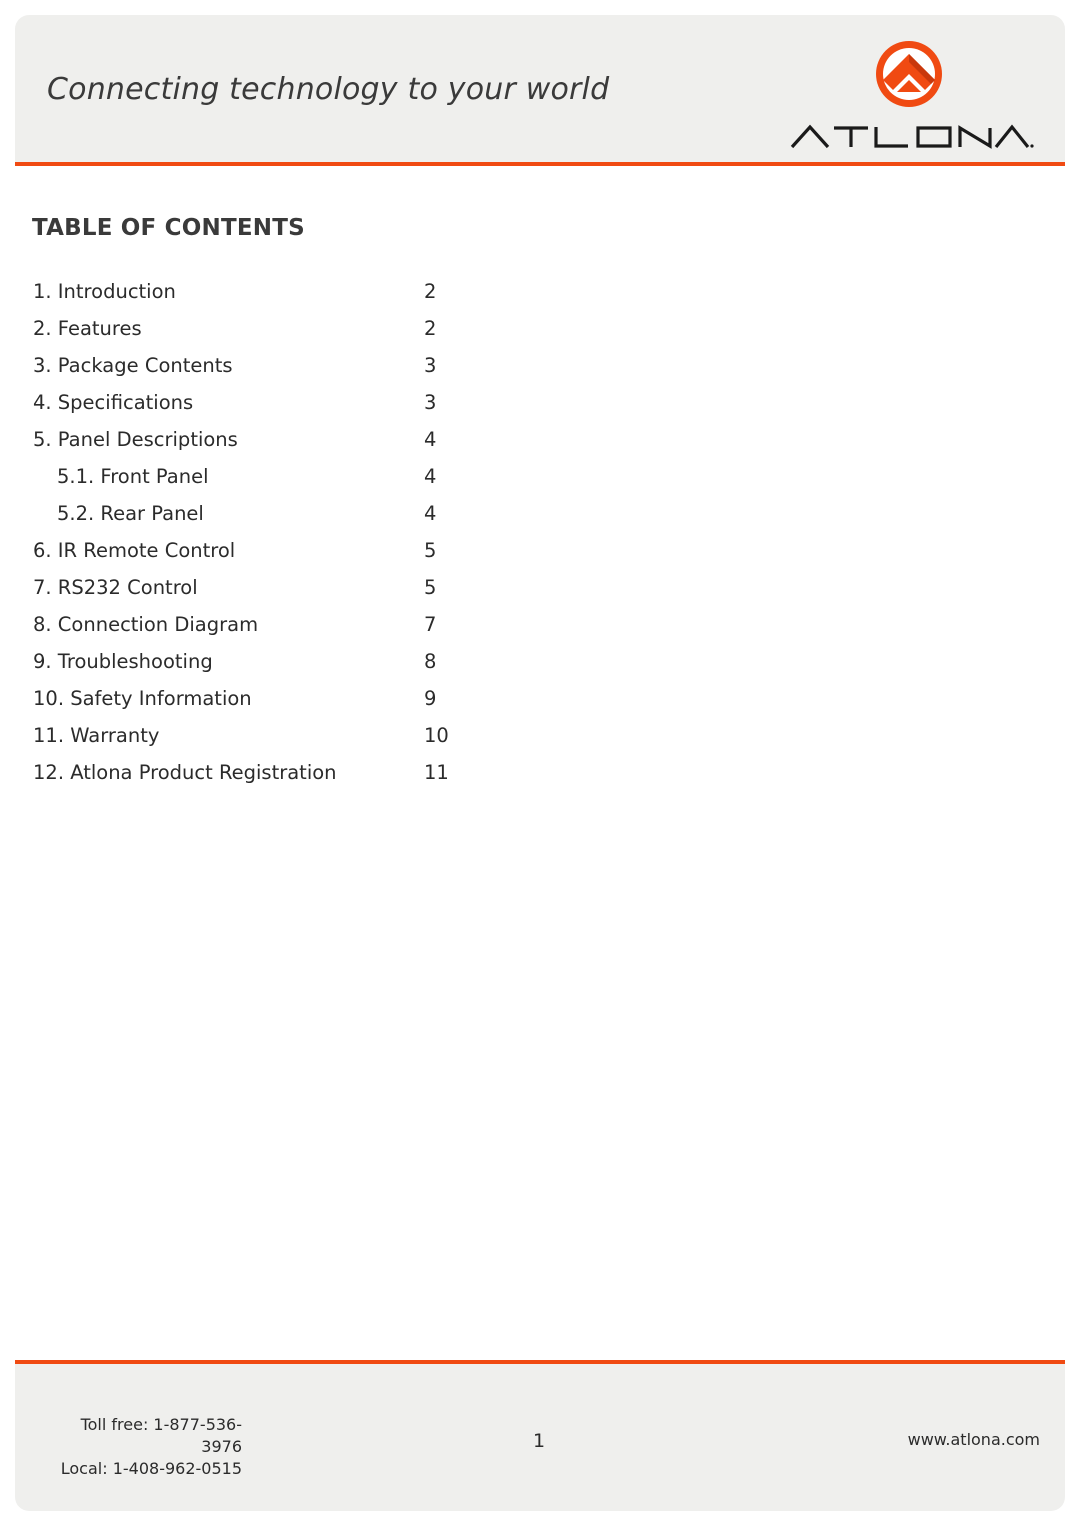  I want to click on toc-entry: 5.1. Front Panel 4, so click(253, 483).